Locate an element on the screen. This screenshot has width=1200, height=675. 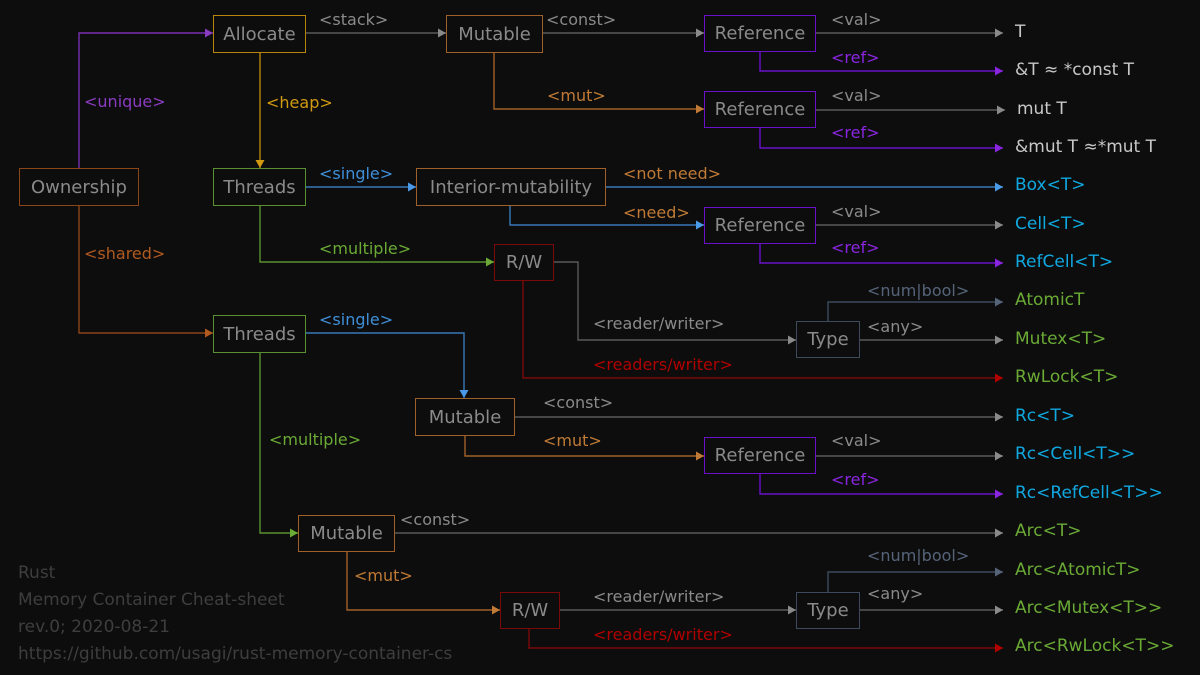
output-atomic: AtomicT is located at coordinates (1050, 300).